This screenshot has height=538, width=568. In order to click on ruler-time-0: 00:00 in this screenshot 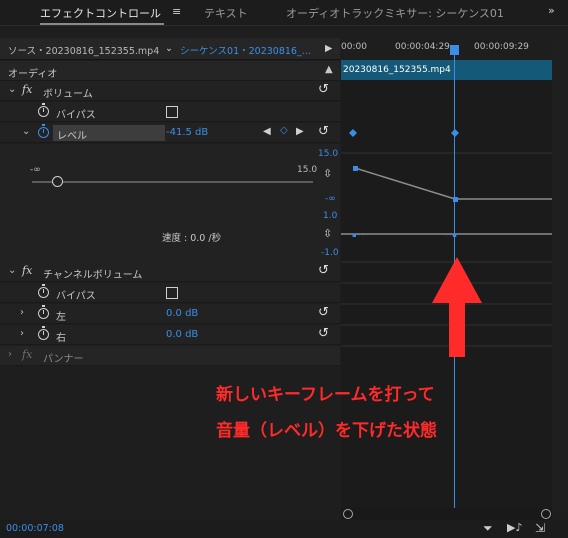, I will do `click(354, 47)`.